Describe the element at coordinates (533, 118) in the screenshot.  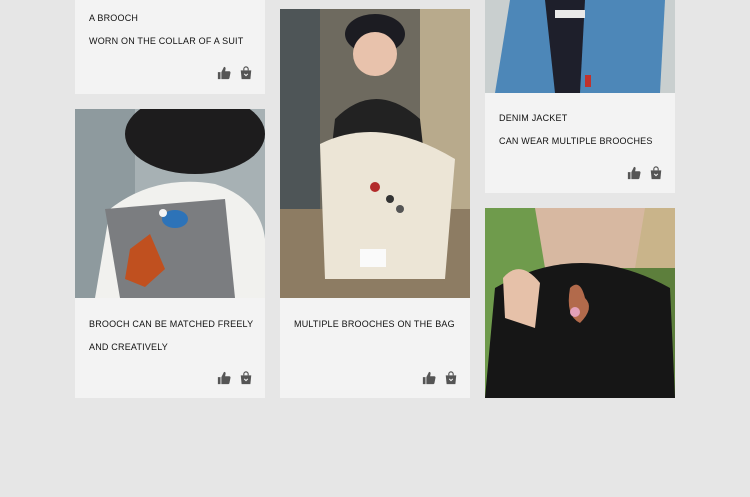
I see `caption-line-1: DENIM JACKET` at that location.